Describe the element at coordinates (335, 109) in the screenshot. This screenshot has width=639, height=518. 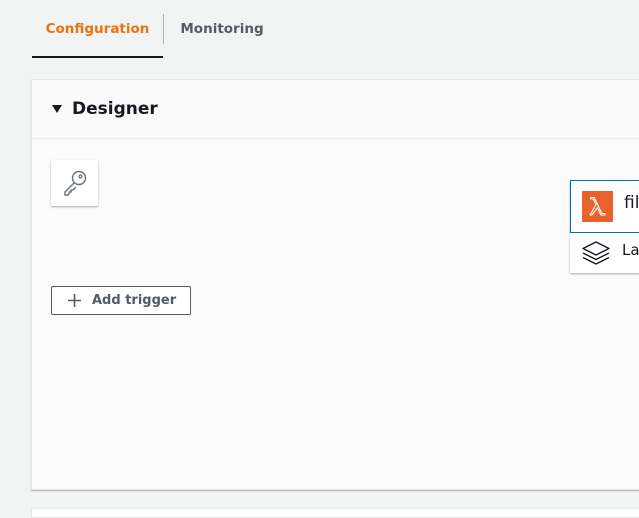
I see `designer-panel-header: Designer` at that location.